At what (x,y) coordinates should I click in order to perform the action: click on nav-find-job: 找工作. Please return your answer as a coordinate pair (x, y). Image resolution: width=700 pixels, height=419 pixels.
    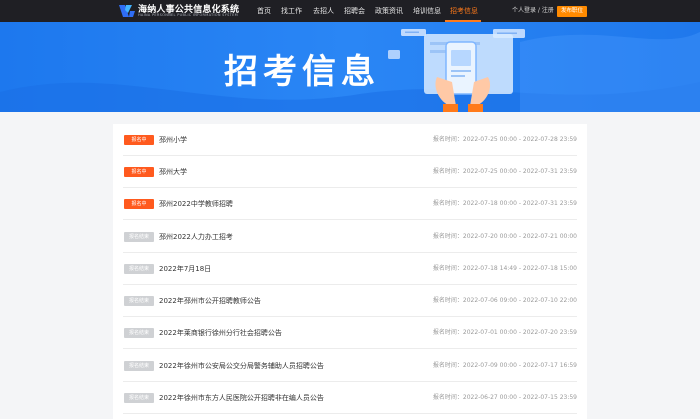
    Looking at the image, I should click on (291, 11).